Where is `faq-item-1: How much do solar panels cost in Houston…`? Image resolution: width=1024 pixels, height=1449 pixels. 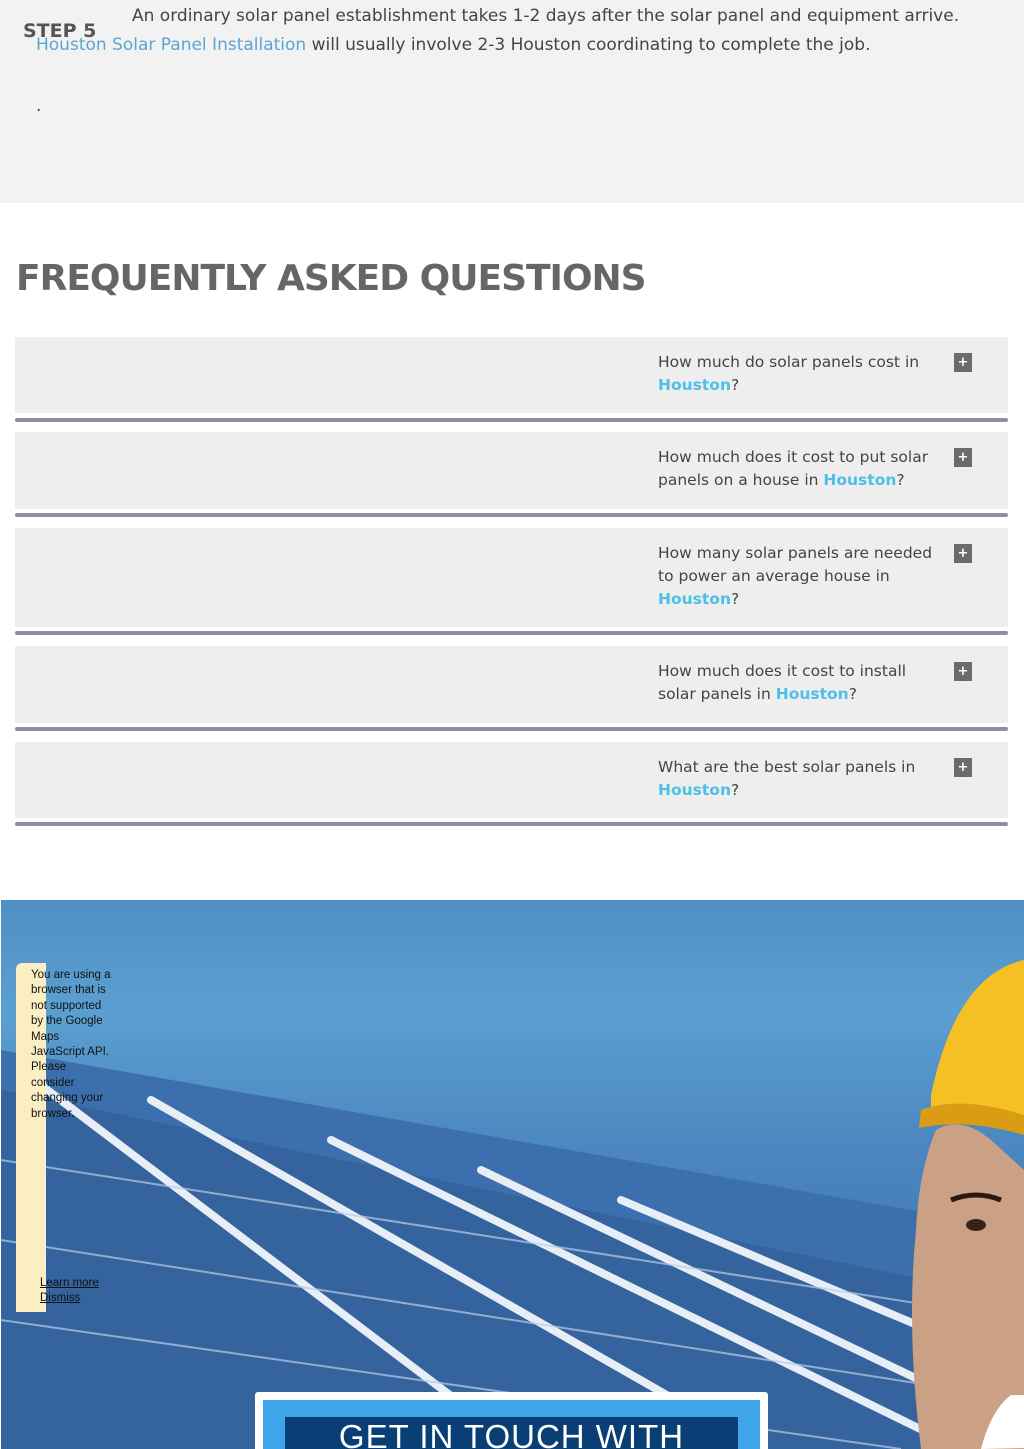 faq-item-1: How much do solar panels cost in Houston… is located at coordinates (511, 375).